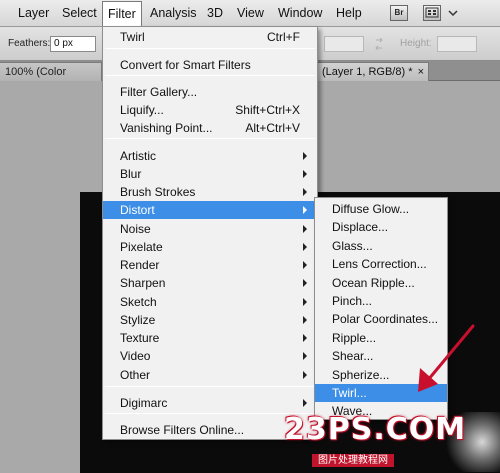 This screenshot has height=473, width=500. Describe the element at coordinates (210, 338) in the screenshot. I see `filter-menu-item-texture: Texture` at that location.